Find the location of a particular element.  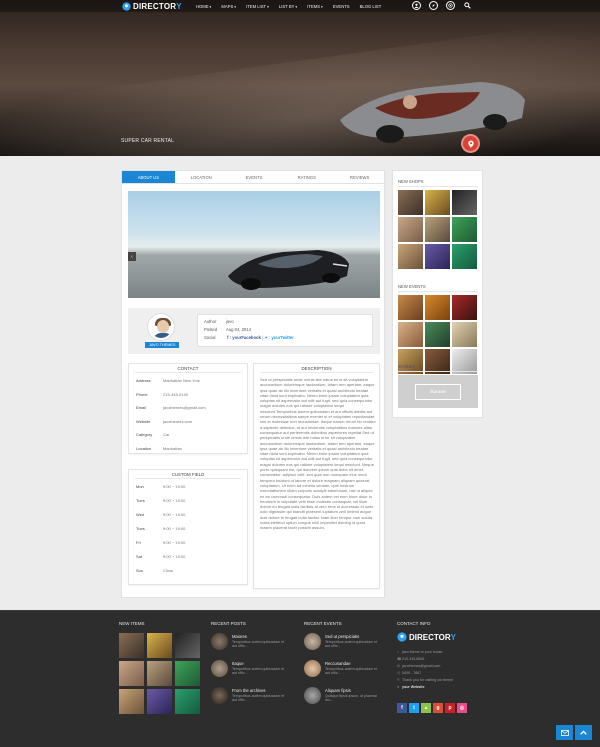

footer-website: ● your Website is located at coordinates (411, 687).